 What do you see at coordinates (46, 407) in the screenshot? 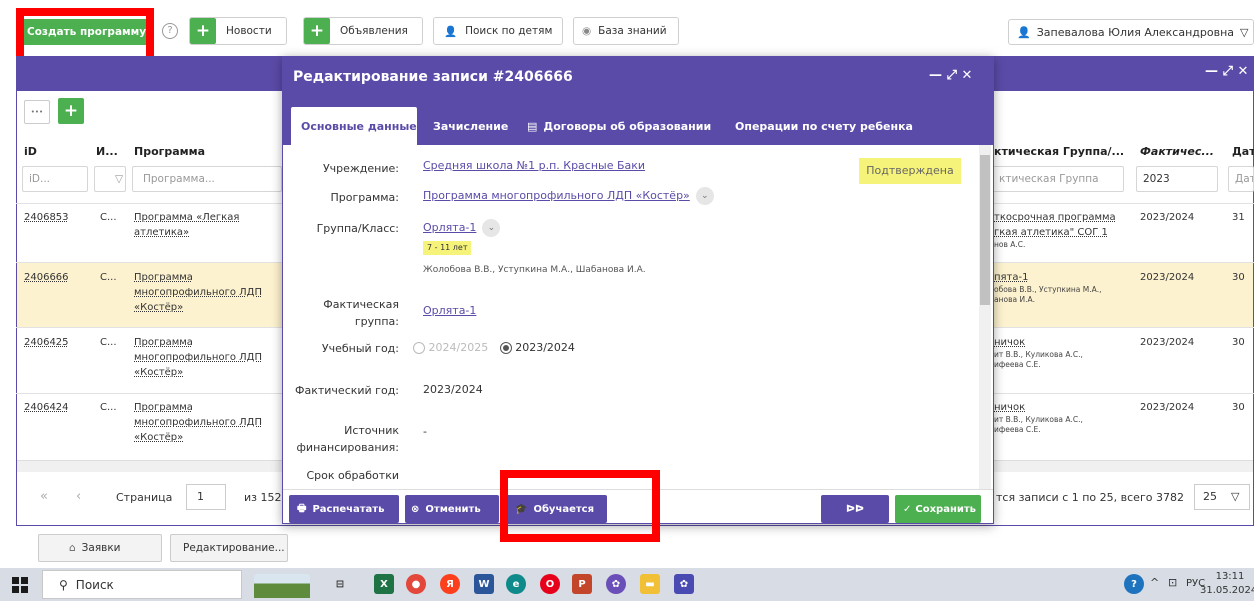
I see `row-id: 2406424` at bounding box center [46, 407].